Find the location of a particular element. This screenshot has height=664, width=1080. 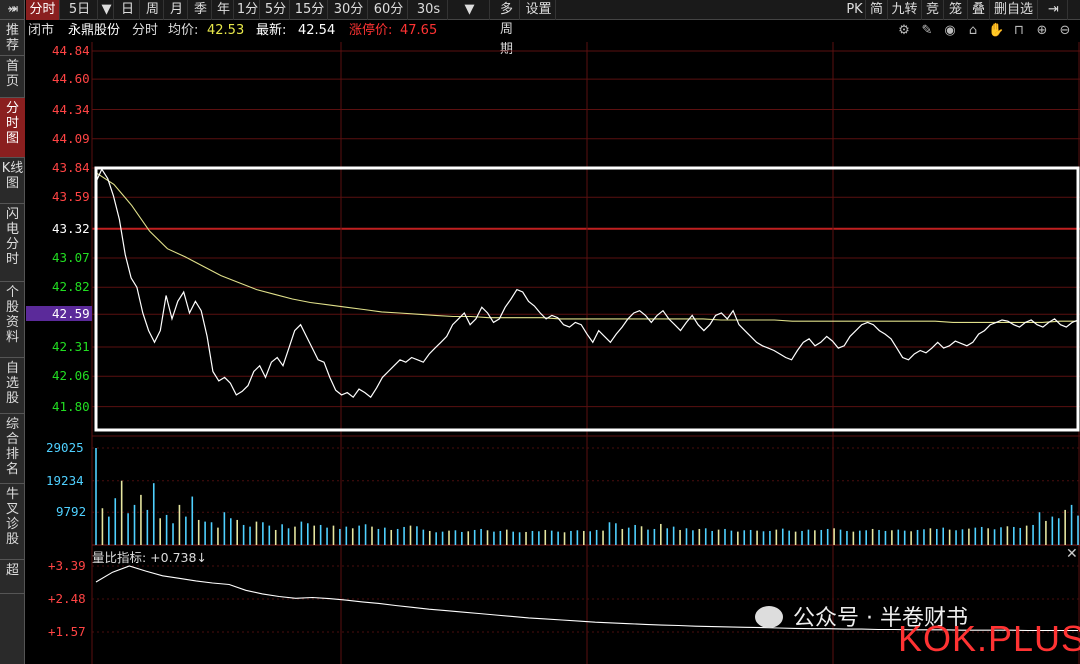

price-tick: 43.84 is located at coordinates (71, 167).